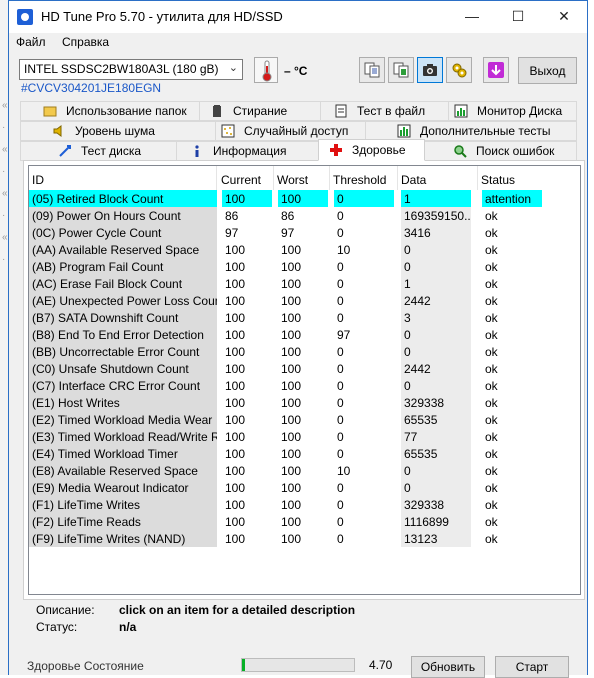 The image size is (594, 678). Describe the element at coordinates (118, 131) in the screenshot. I see `tab-noise-level: Уровень шума` at that location.